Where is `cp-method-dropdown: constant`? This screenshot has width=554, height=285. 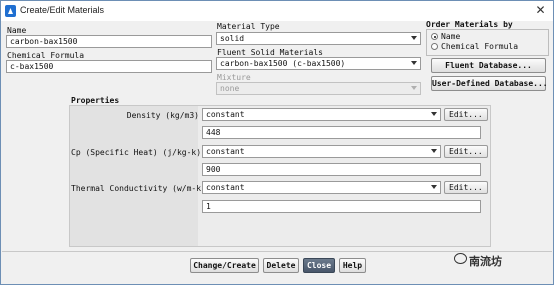
cp-method-dropdown: constant is located at coordinates (321, 151).